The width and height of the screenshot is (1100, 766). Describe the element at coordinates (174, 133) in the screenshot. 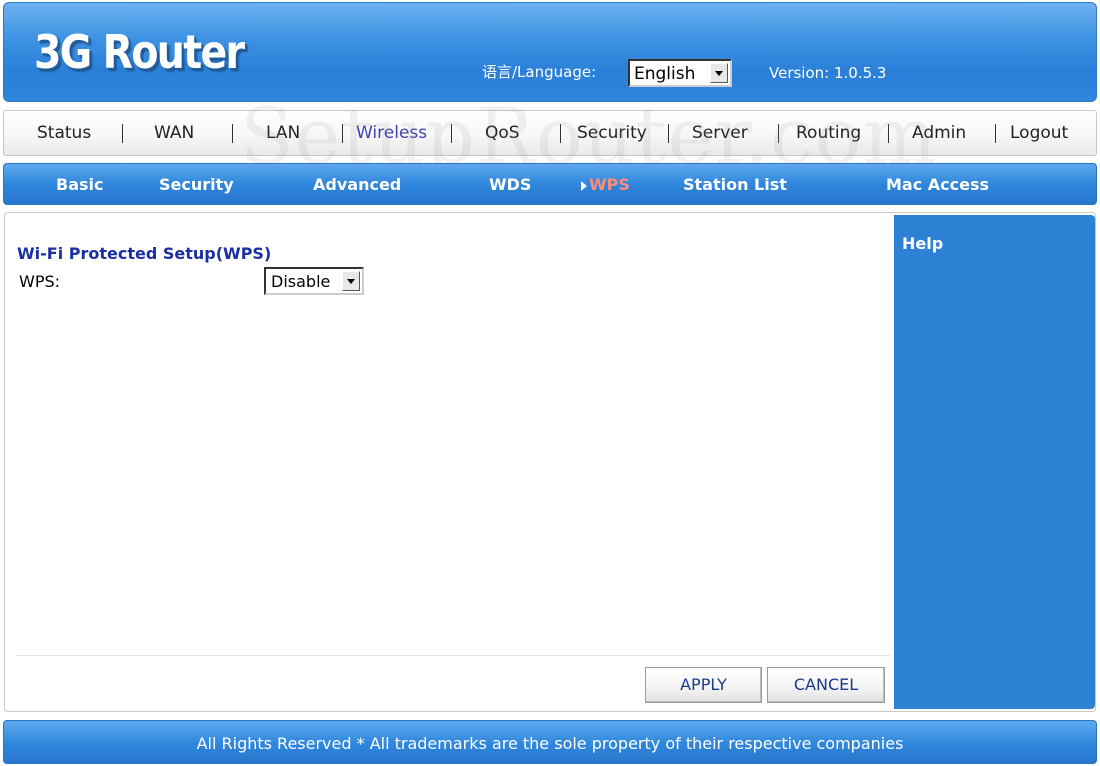

I see `nav-wan: WAN` at that location.